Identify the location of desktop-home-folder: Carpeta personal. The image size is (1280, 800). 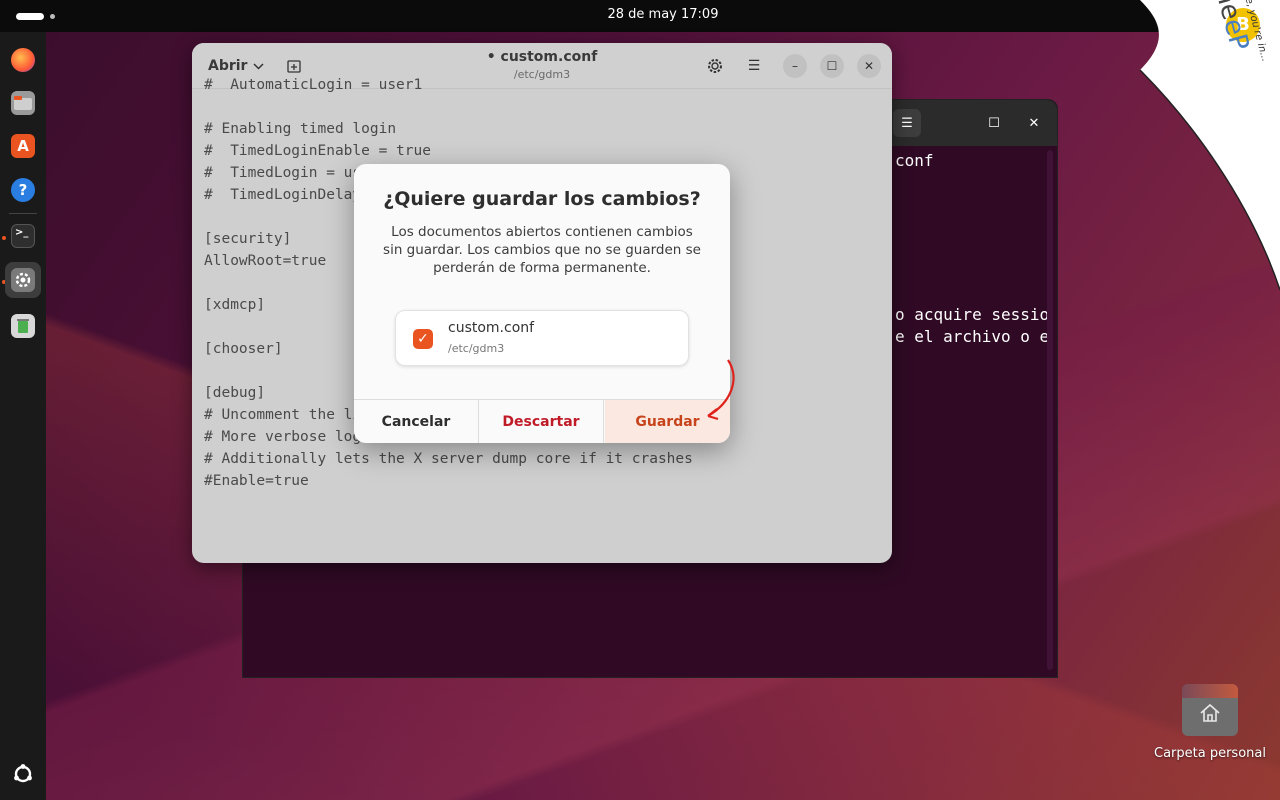
(1210, 726).